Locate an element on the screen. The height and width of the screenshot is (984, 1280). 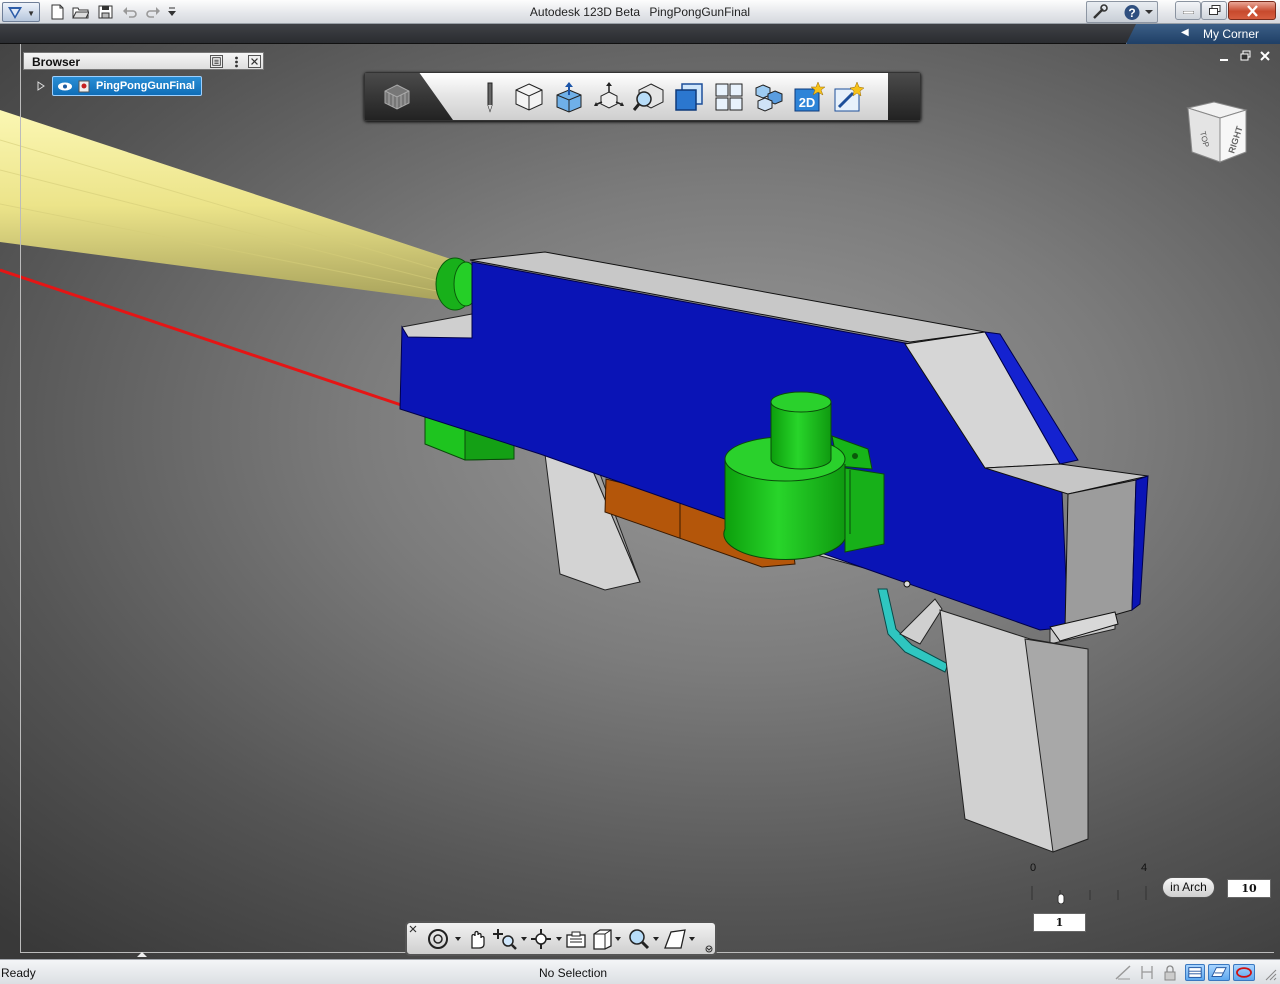
look-at-icon is located at coordinates (546, 939).